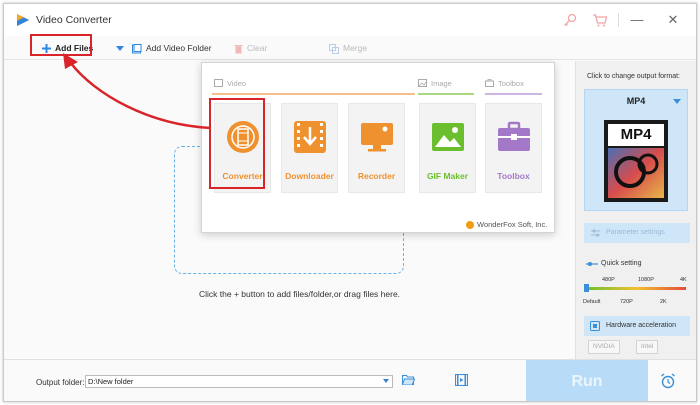  I want to click on output-folder-value: D:\New folder, so click(111, 381).